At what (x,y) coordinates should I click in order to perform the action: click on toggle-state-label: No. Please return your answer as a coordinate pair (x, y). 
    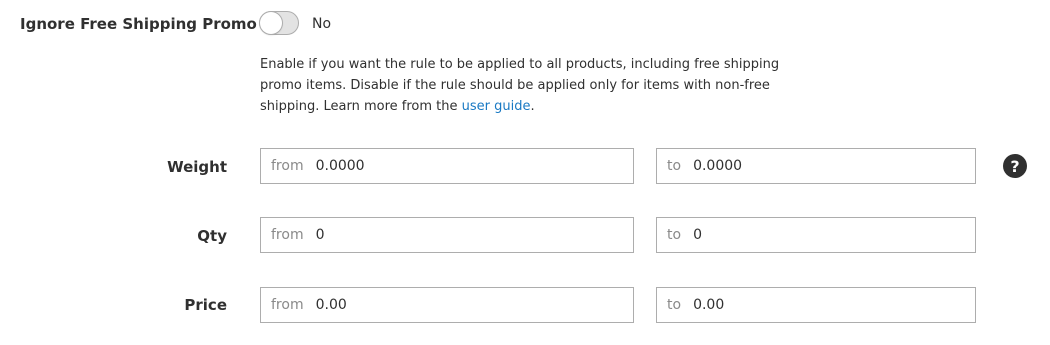
    Looking at the image, I should click on (322, 24).